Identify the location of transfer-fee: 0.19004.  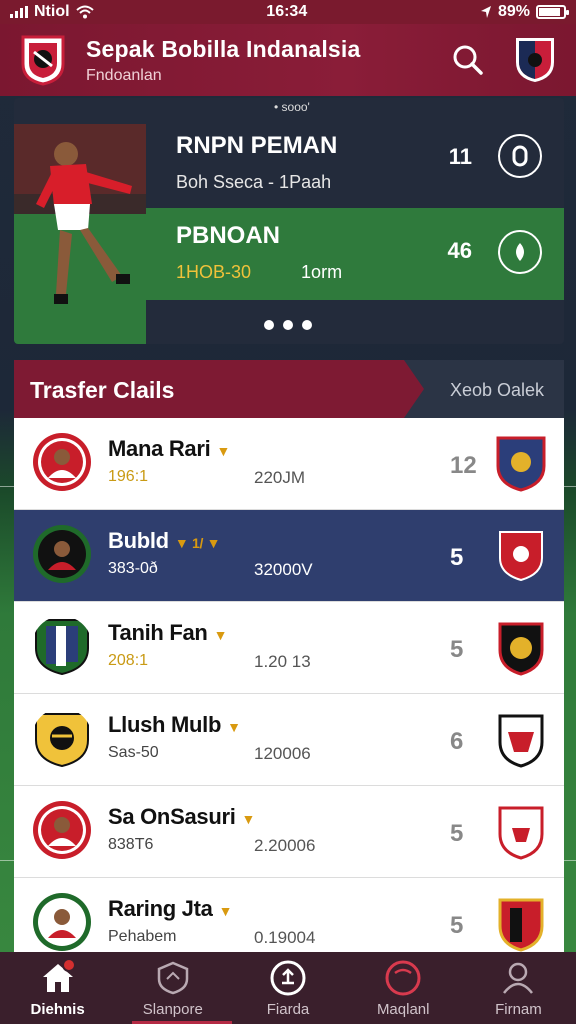
(285, 937).